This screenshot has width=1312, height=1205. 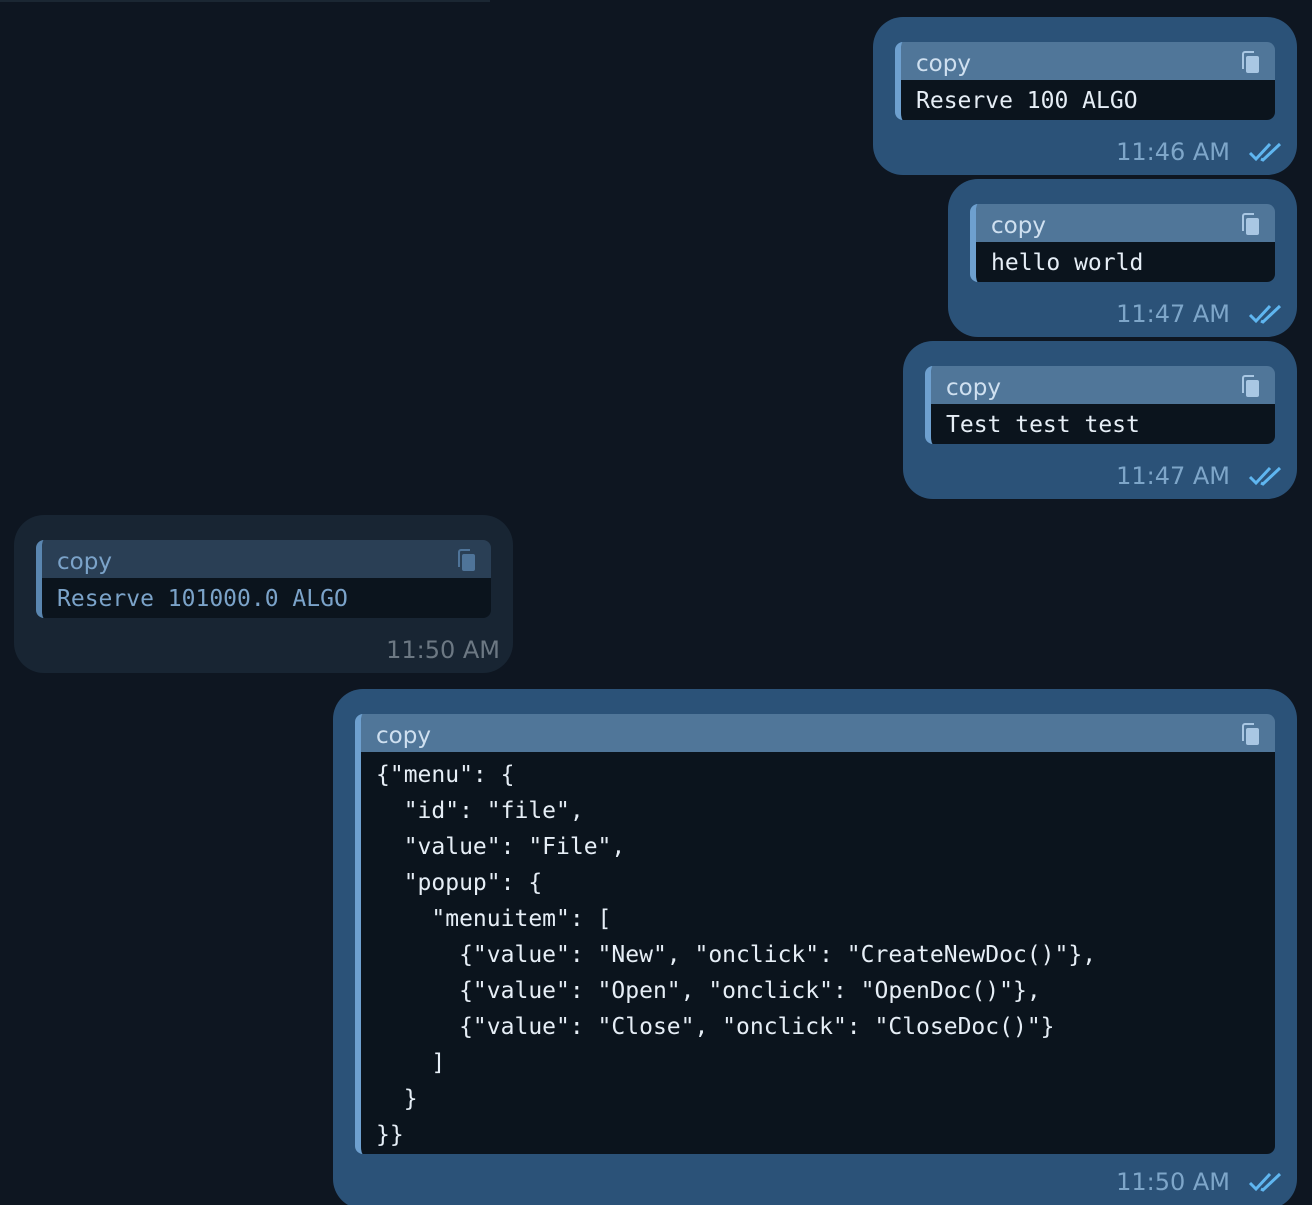 What do you see at coordinates (1125, 262) in the screenshot?
I see `code-text: hello world` at bounding box center [1125, 262].